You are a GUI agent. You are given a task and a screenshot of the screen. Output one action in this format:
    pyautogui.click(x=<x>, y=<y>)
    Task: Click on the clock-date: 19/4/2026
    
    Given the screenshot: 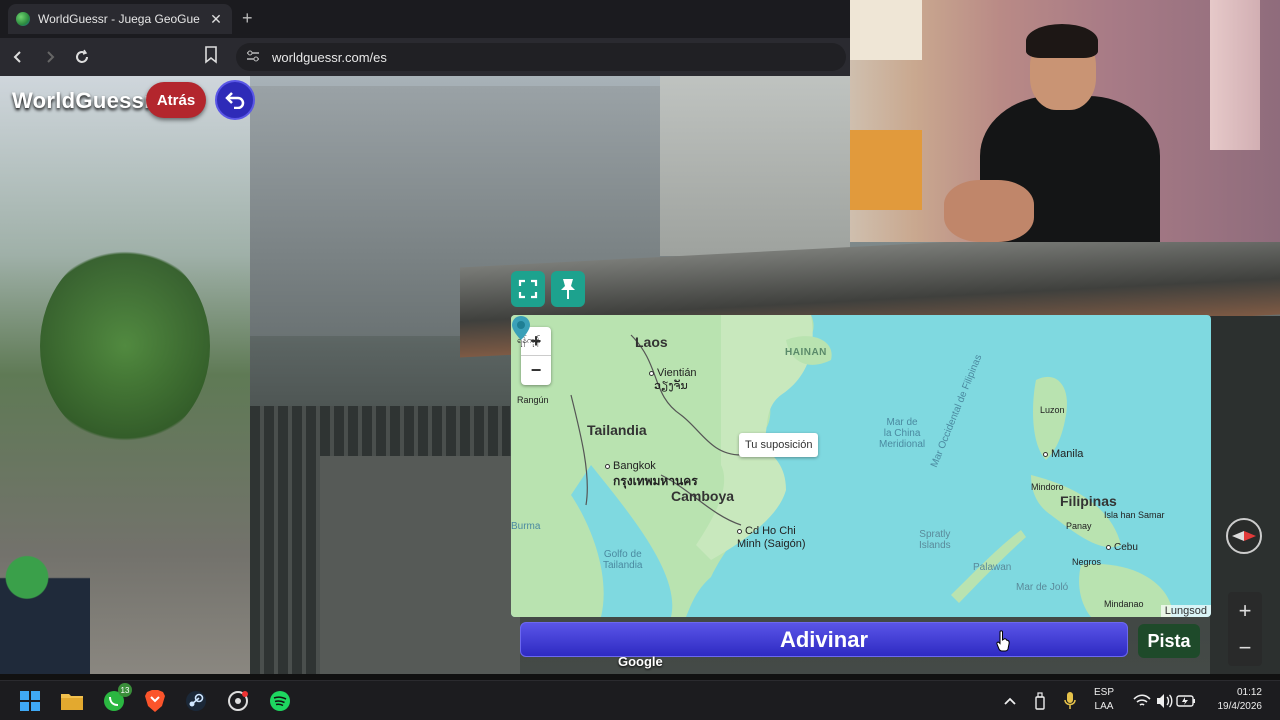 What is the action you would take?
    pyautogui.click(x=1240, y=706)
    